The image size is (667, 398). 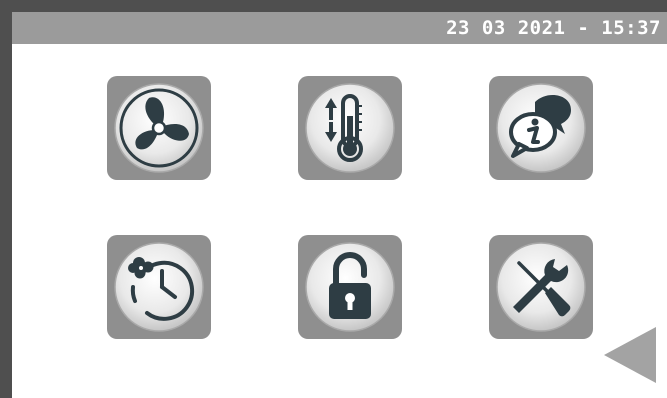 I want to click on thermometer-icon, so click(x=350, y=128).